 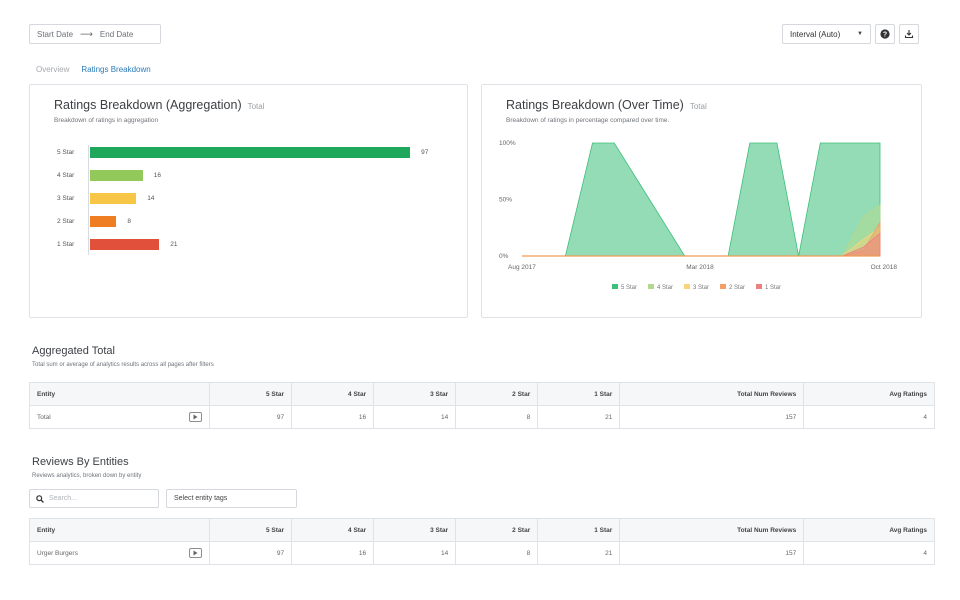 What do you see at coordinates (66, 244) in the screenshot?
I see `bar-label-1-star: 1 Star` at bounding box center [66, 244].